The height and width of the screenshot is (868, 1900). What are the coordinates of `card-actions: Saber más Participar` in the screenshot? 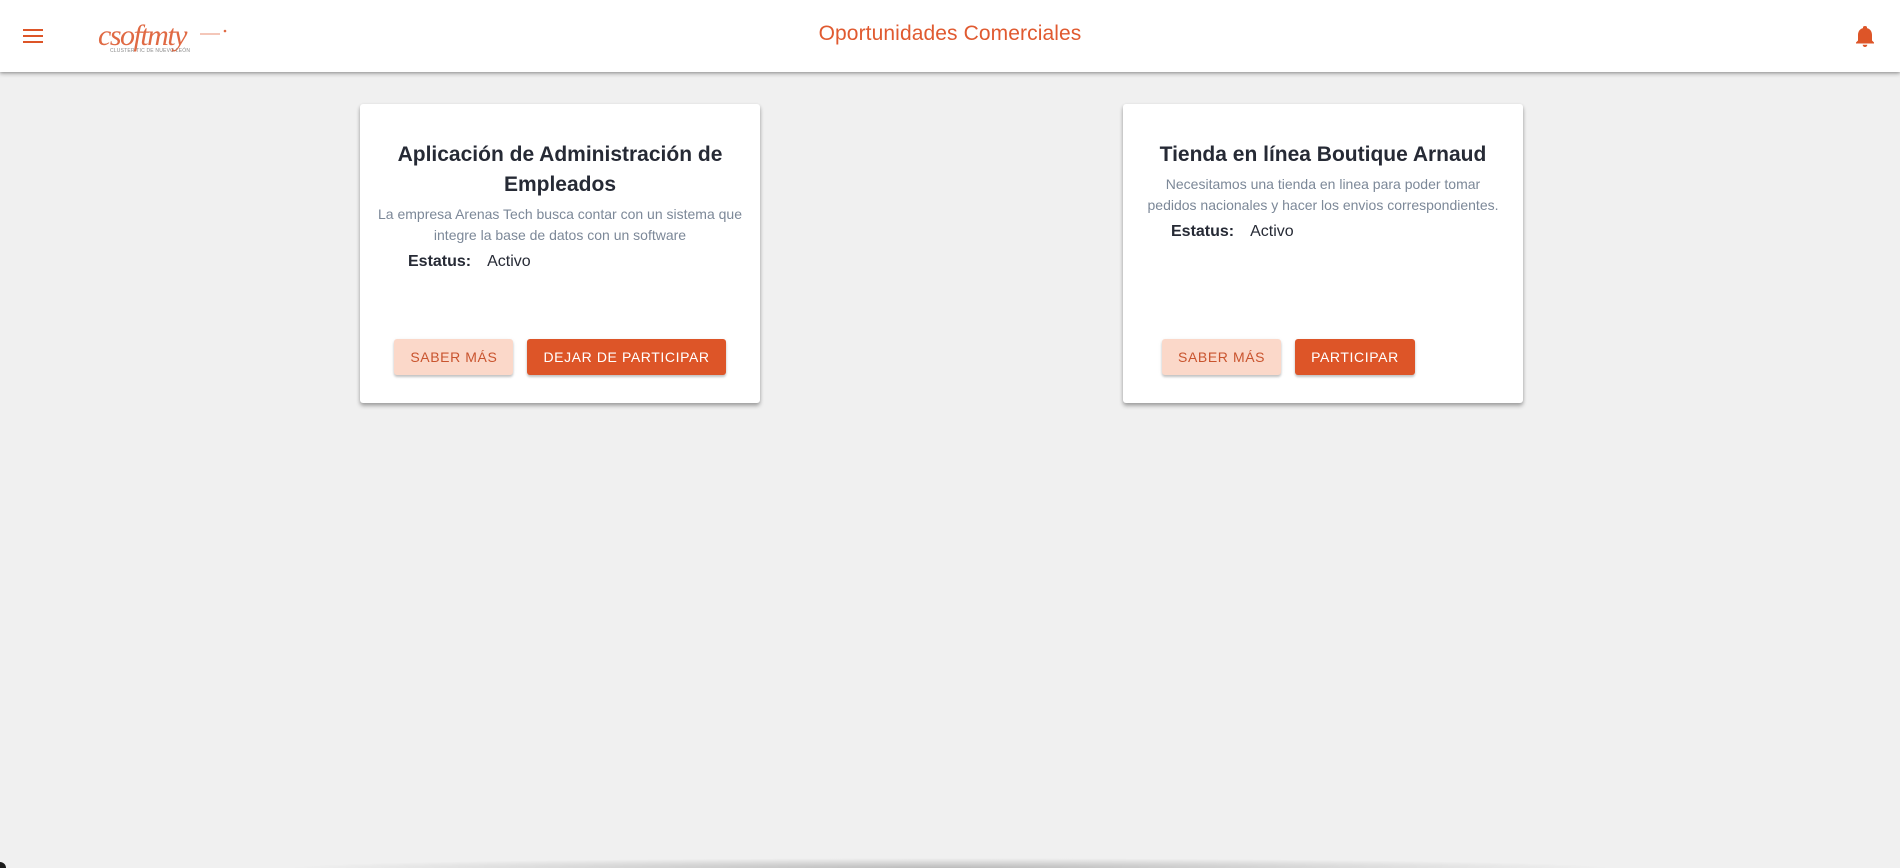 It's located at (1323, 357).